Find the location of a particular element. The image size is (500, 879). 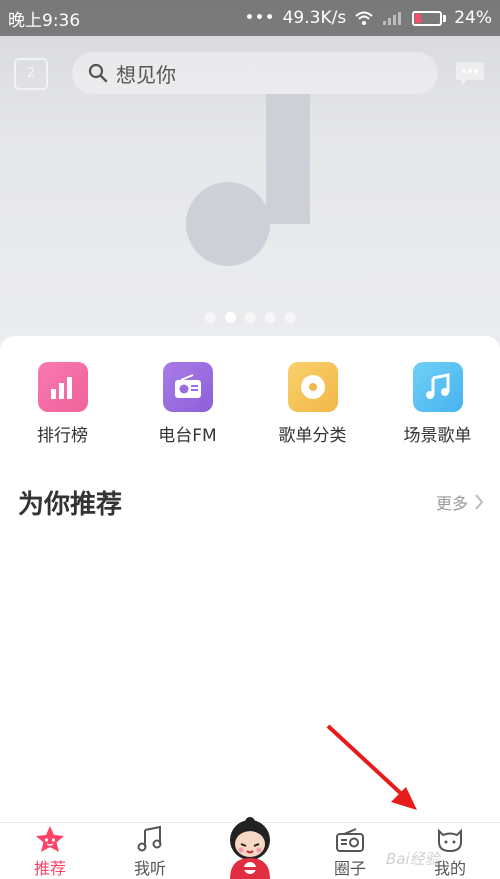

nav-item-listen: 我听 is located at coordinates (150, 851).